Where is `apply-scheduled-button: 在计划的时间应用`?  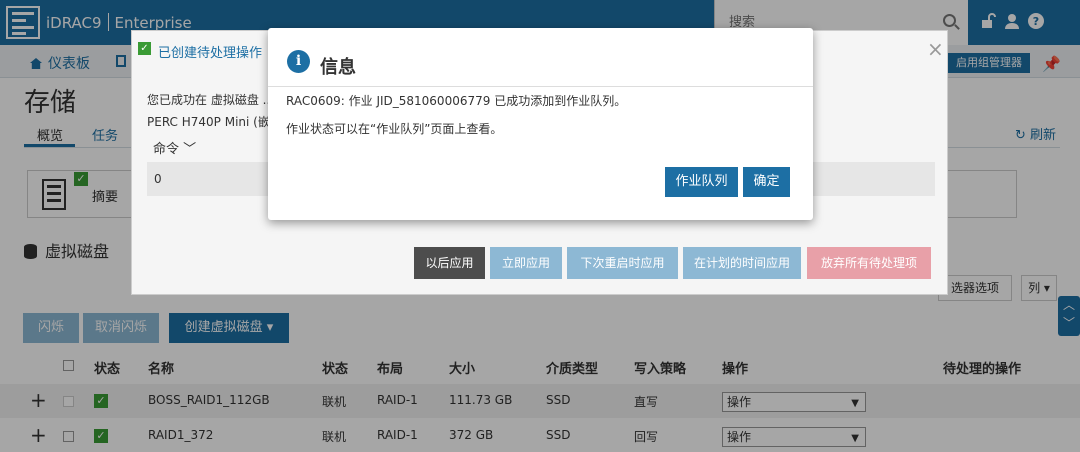
apply-scheduled-button: 在计划的时间应用 is located at coordinates (742, 263).